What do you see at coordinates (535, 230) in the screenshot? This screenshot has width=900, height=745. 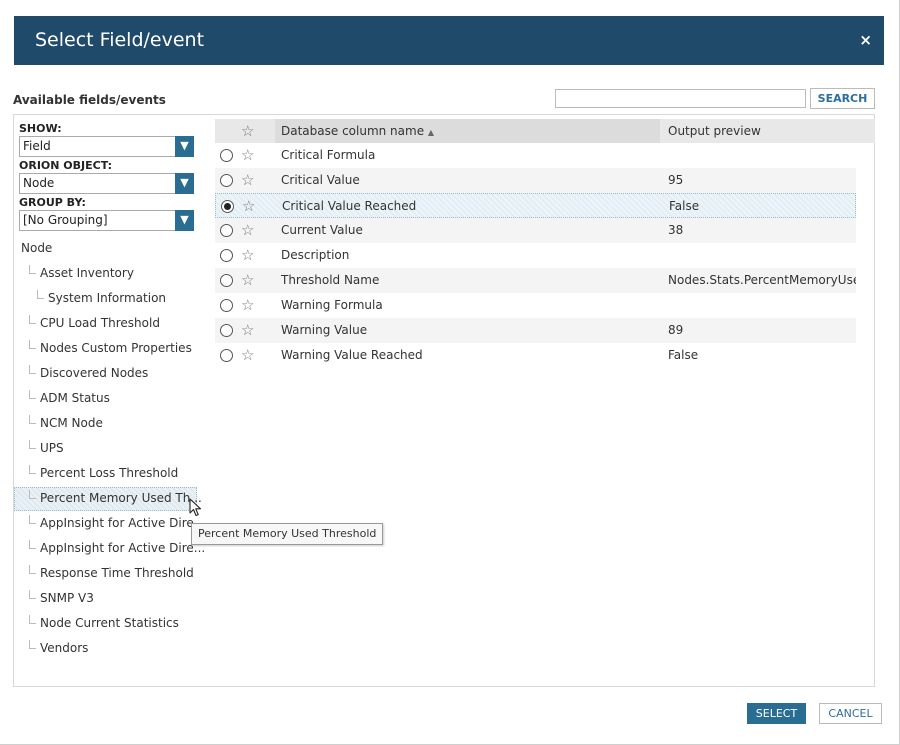 I see `table-row: ☆ Current Value 38` at bounding box center [535, 230].